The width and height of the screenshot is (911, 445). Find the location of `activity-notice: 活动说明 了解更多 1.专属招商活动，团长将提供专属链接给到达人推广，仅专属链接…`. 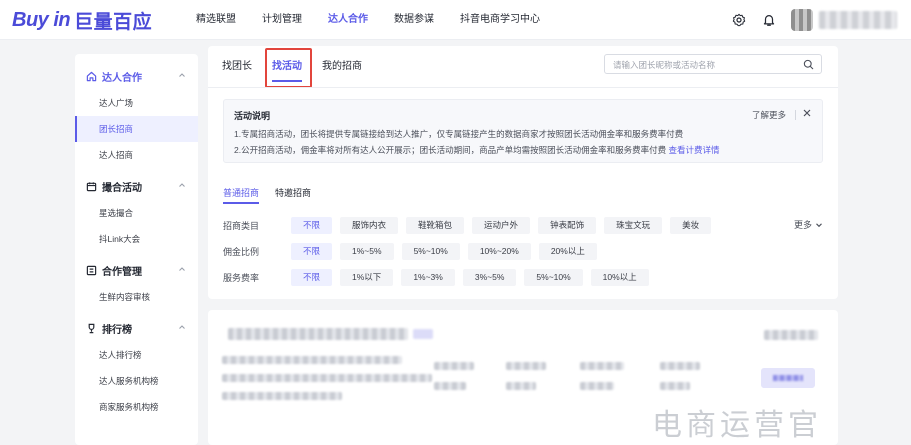

activity-notice: 活动说明 了解更多 1.专属招商活动，团长将提供专属链接给到达人推广，仅专属链接… is located at coordinates (523, 131).